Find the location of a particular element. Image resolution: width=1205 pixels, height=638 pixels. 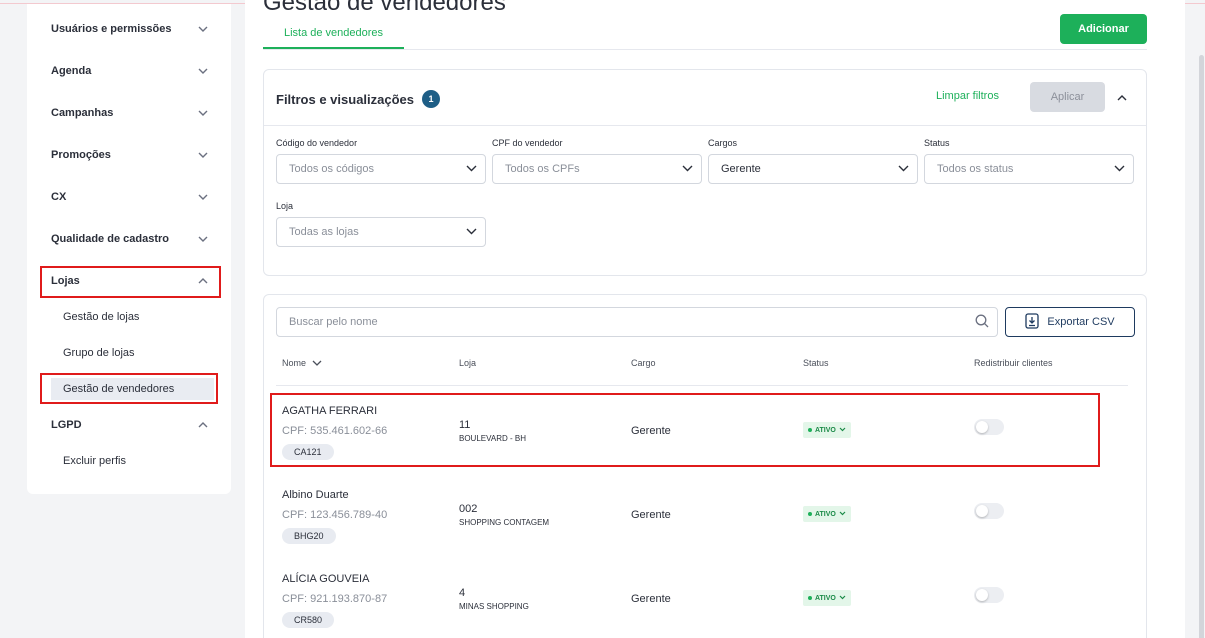

highlight-box-lojas is located at coordinates (130, 282).